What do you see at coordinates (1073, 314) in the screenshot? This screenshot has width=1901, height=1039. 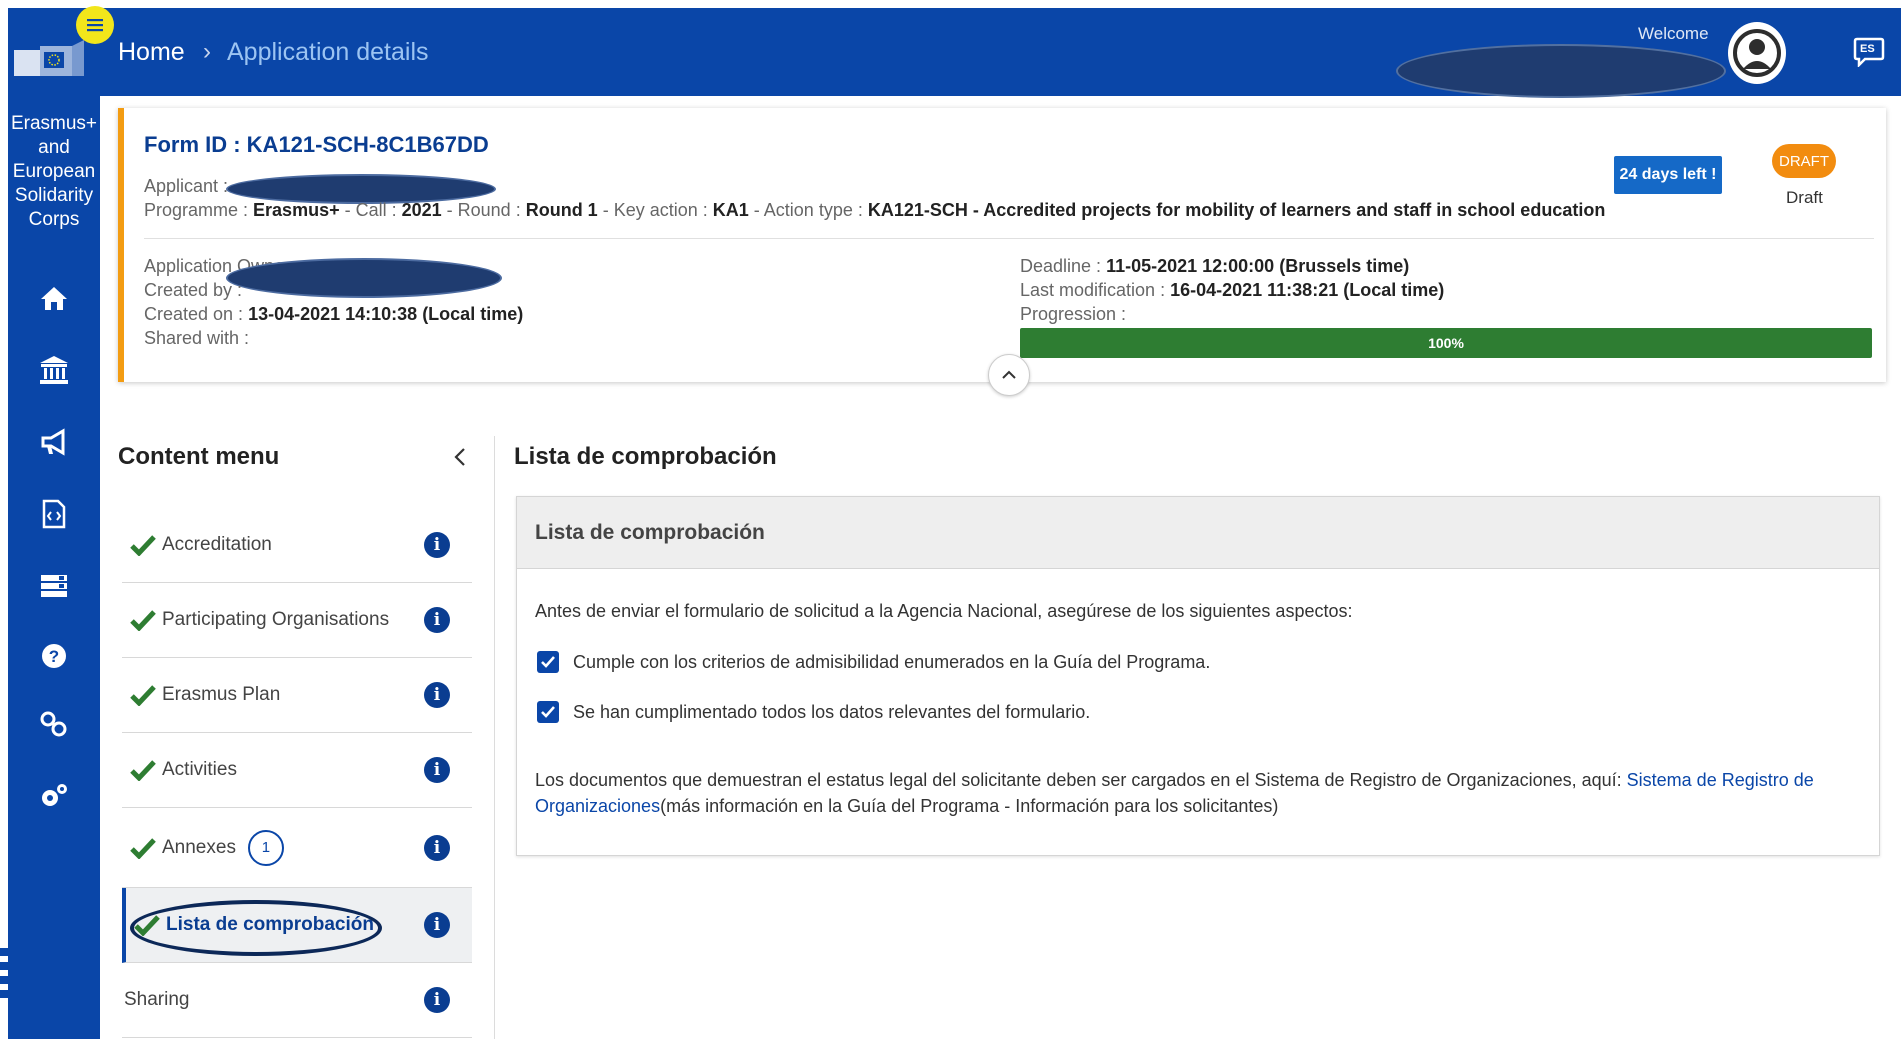 I see `progression-label: Progression :` at bounding box center [1073, 314].